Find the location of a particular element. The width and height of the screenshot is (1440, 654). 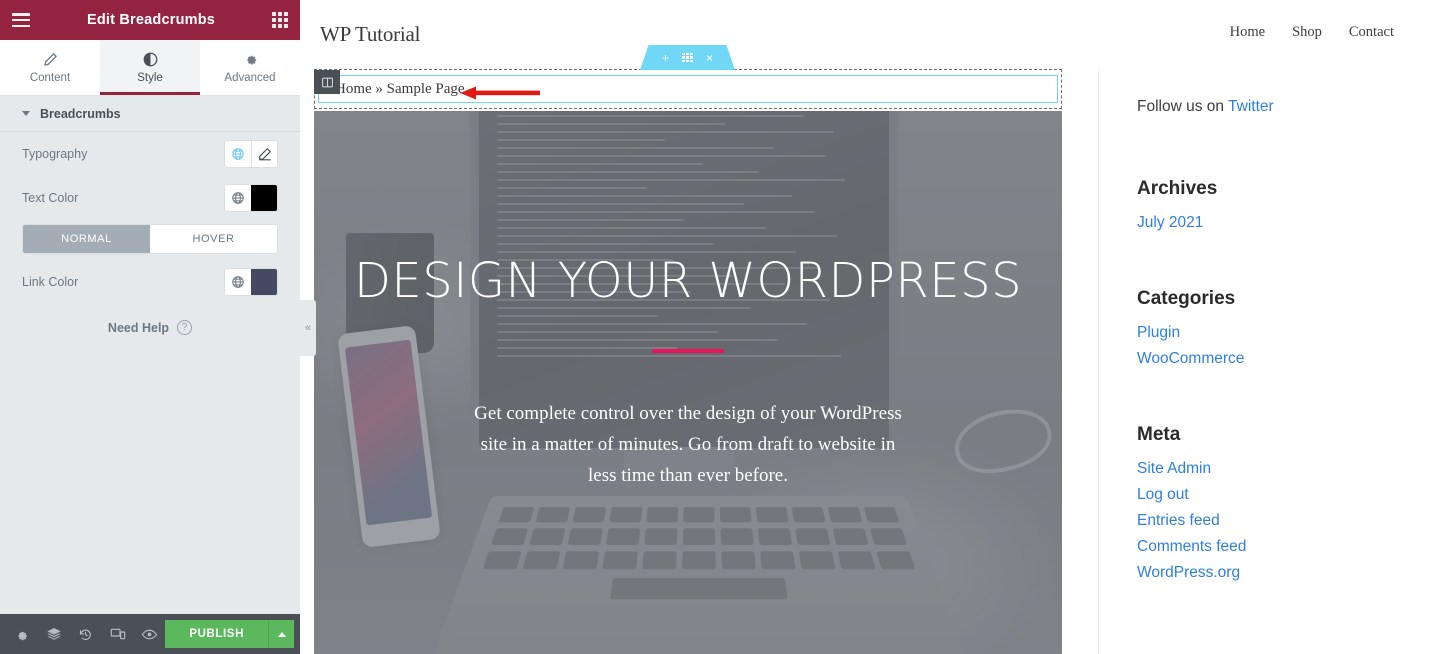

question-circle-icon: ? is located at coordinates (185, 327).